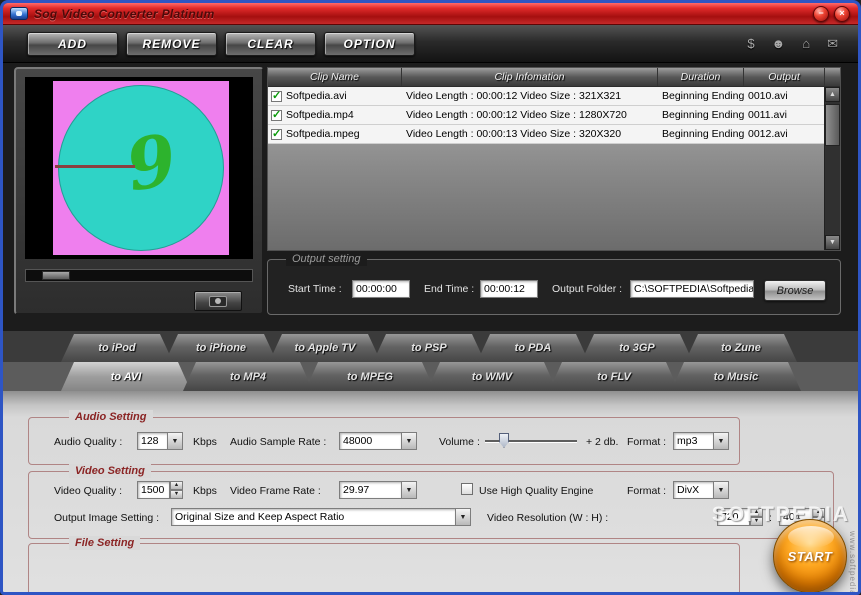 Image resolution: width=861 pixels, height=595 pixels. Describe the element at coordinates (750, 43) in the screenshot. I see `dollar-icon: $` at that location.